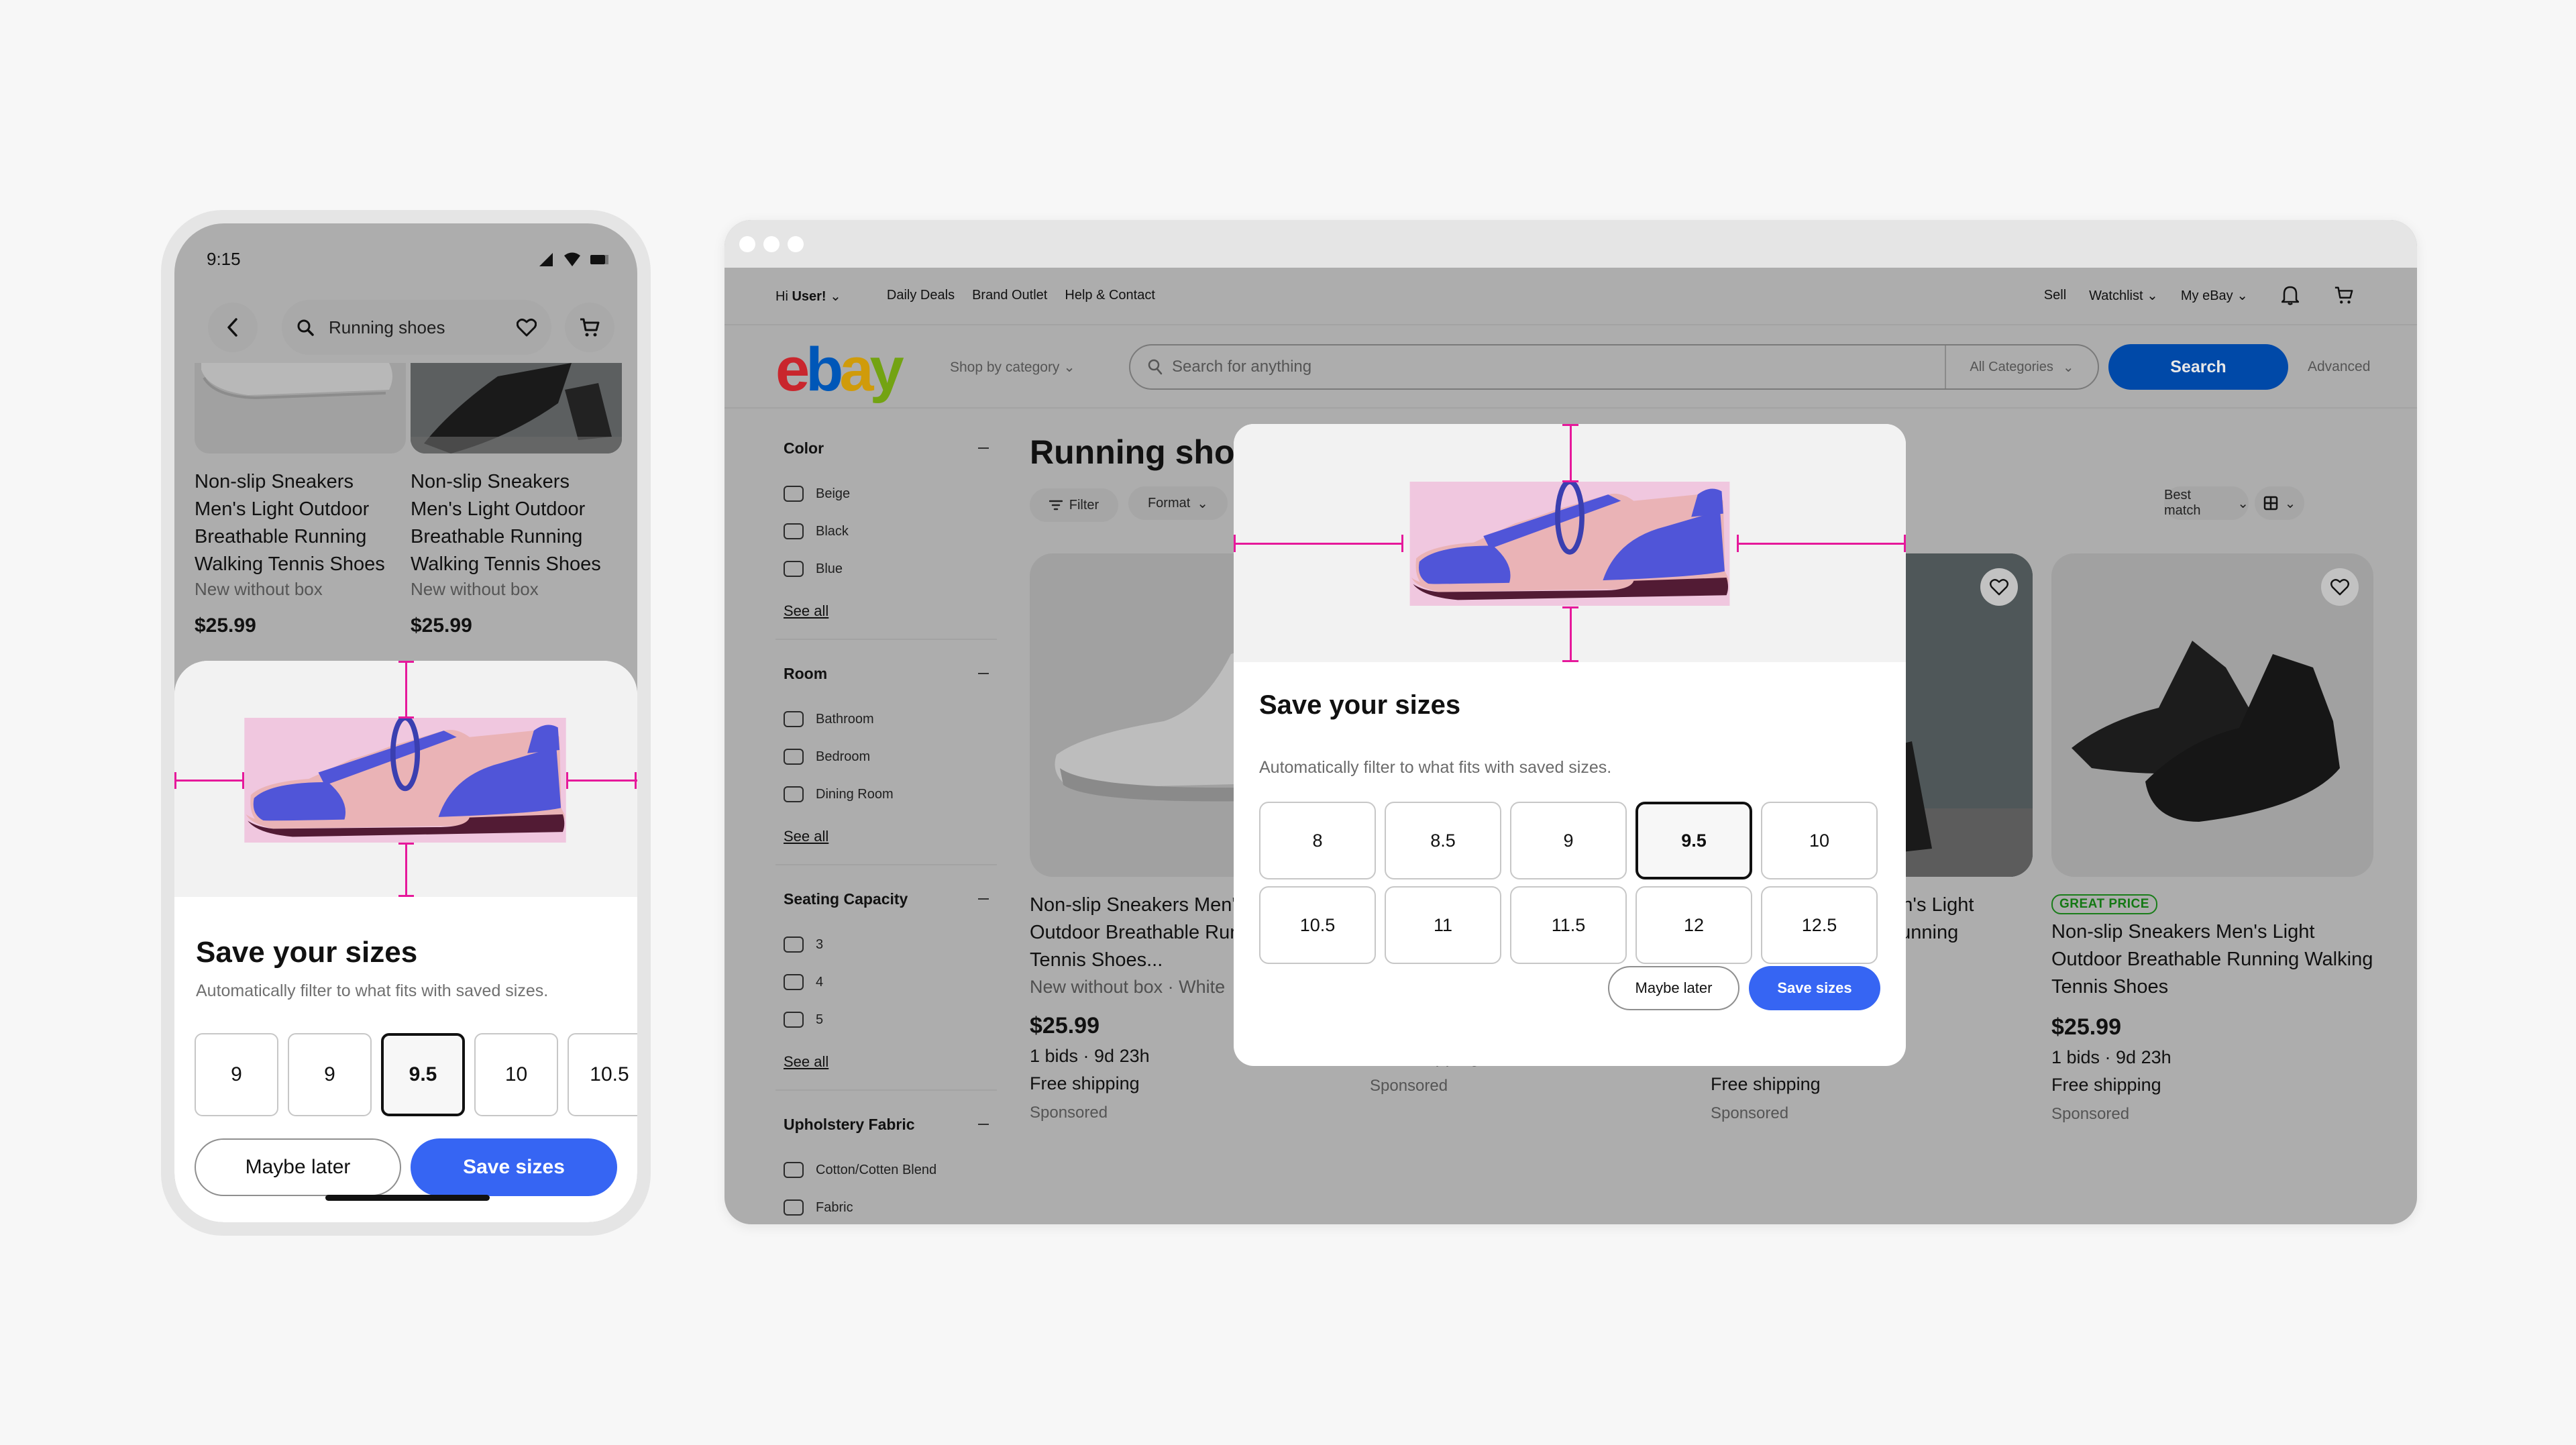  Describe the element at coordinates (2339, 367) in the screenshot. I see `advanced-search-link: Advanced` at that location.